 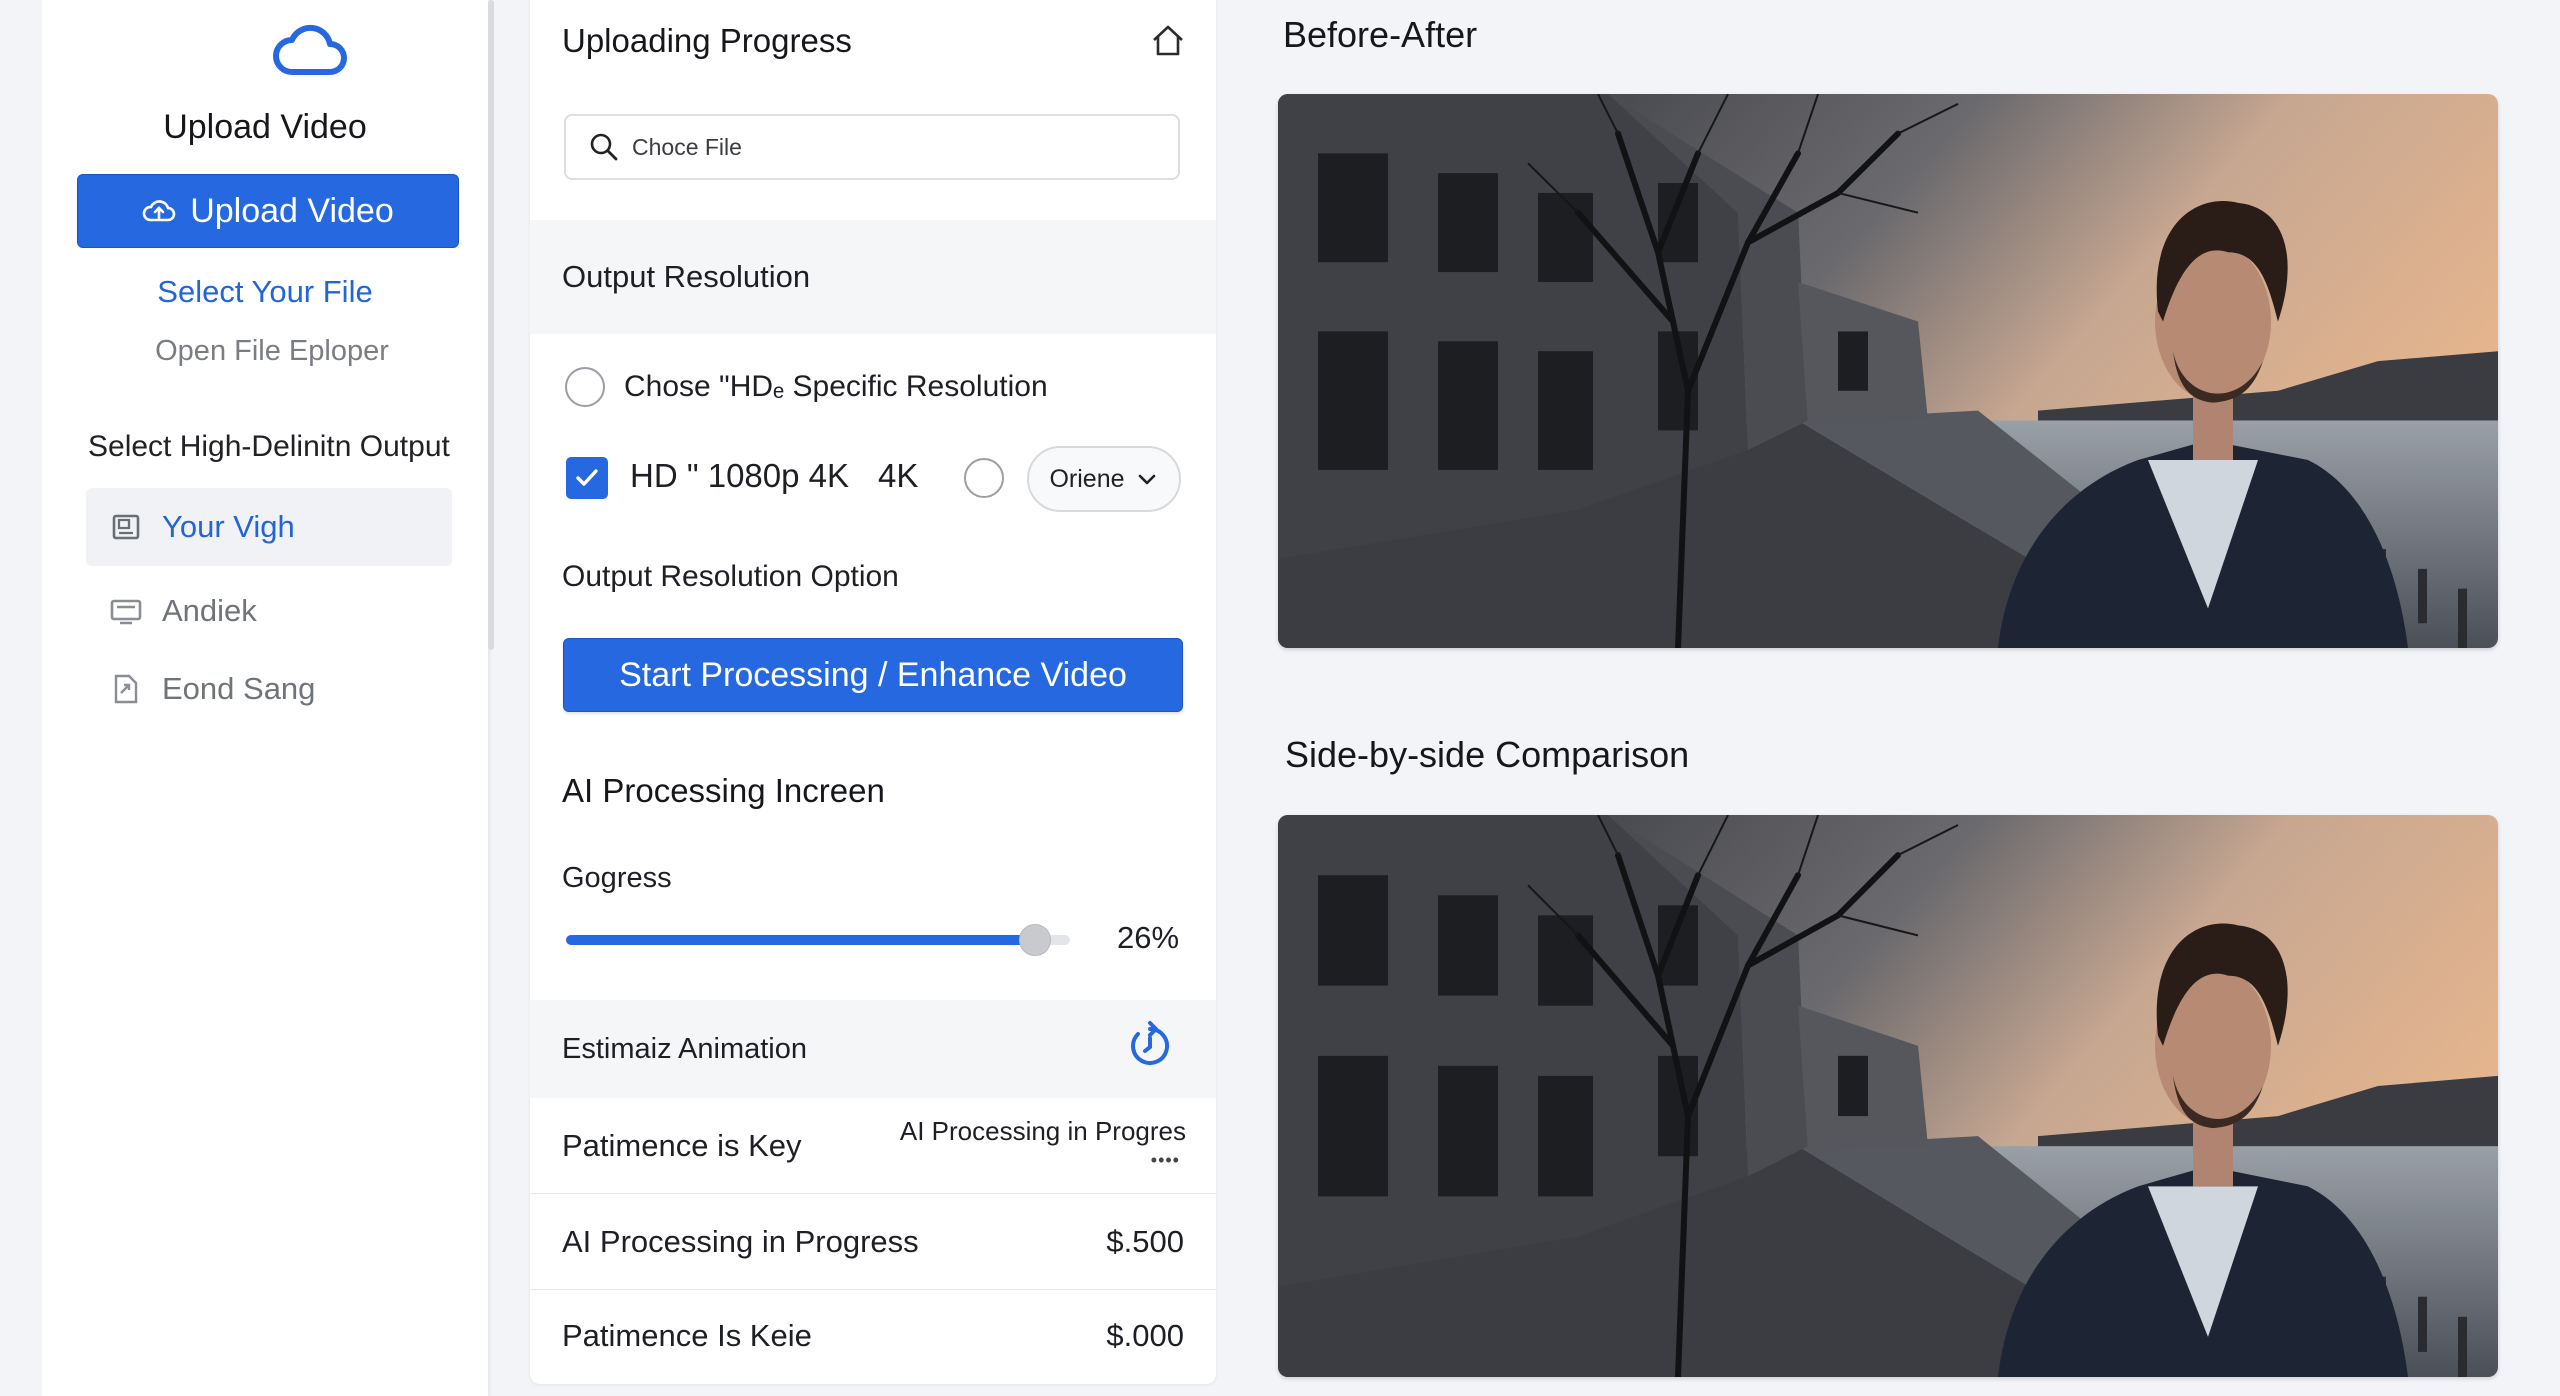 I want to click on progress-value: 26%, so click(x=1148, y=937).